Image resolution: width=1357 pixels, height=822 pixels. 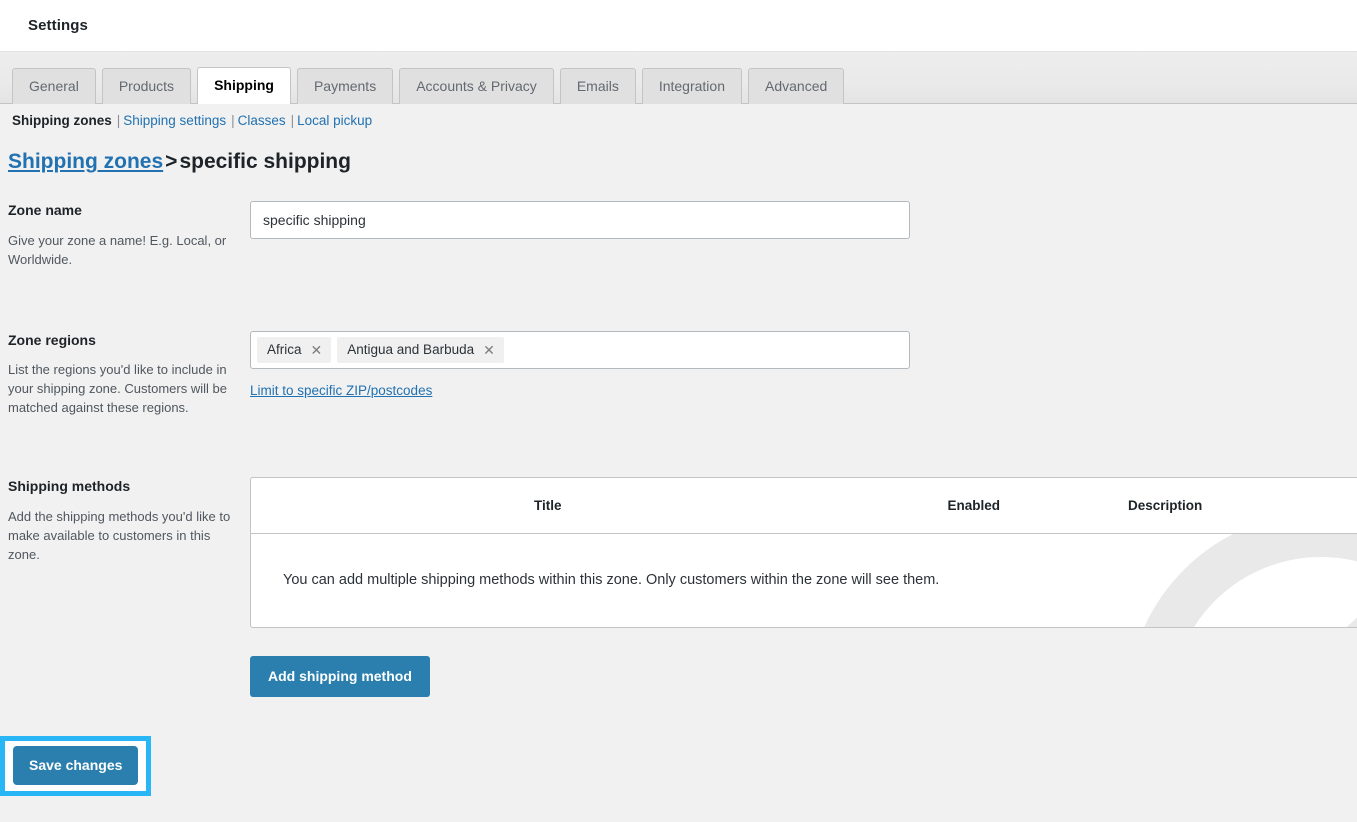 I want to click on subnav-item-shipping-zones: Shipping zones, so click(x=62, y=120).